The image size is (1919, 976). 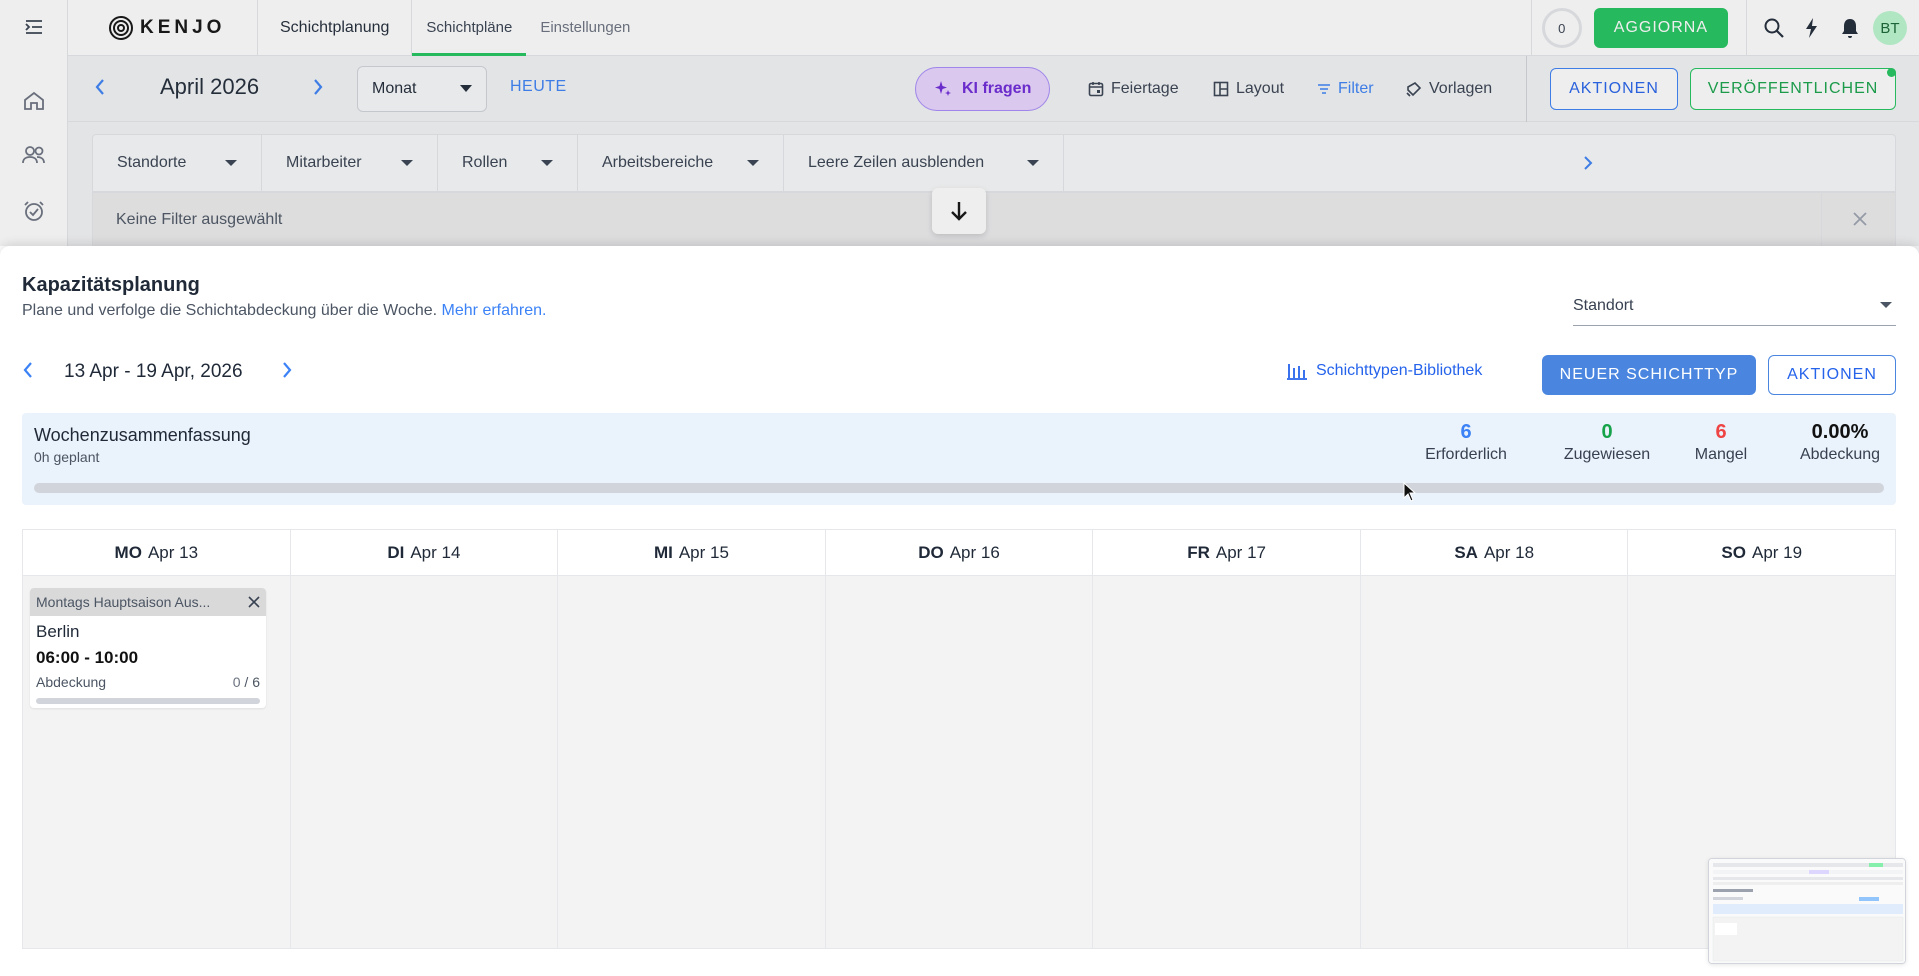 I want to click on nav-schichtplanung: Schichtplanung, so click(x=335, y=28).